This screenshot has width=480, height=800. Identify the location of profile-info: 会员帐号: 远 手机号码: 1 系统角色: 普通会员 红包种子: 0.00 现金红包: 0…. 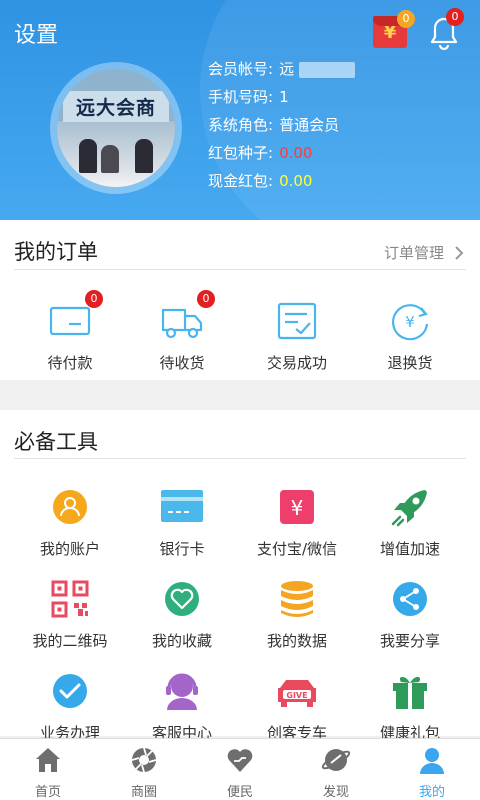
(281, 128).